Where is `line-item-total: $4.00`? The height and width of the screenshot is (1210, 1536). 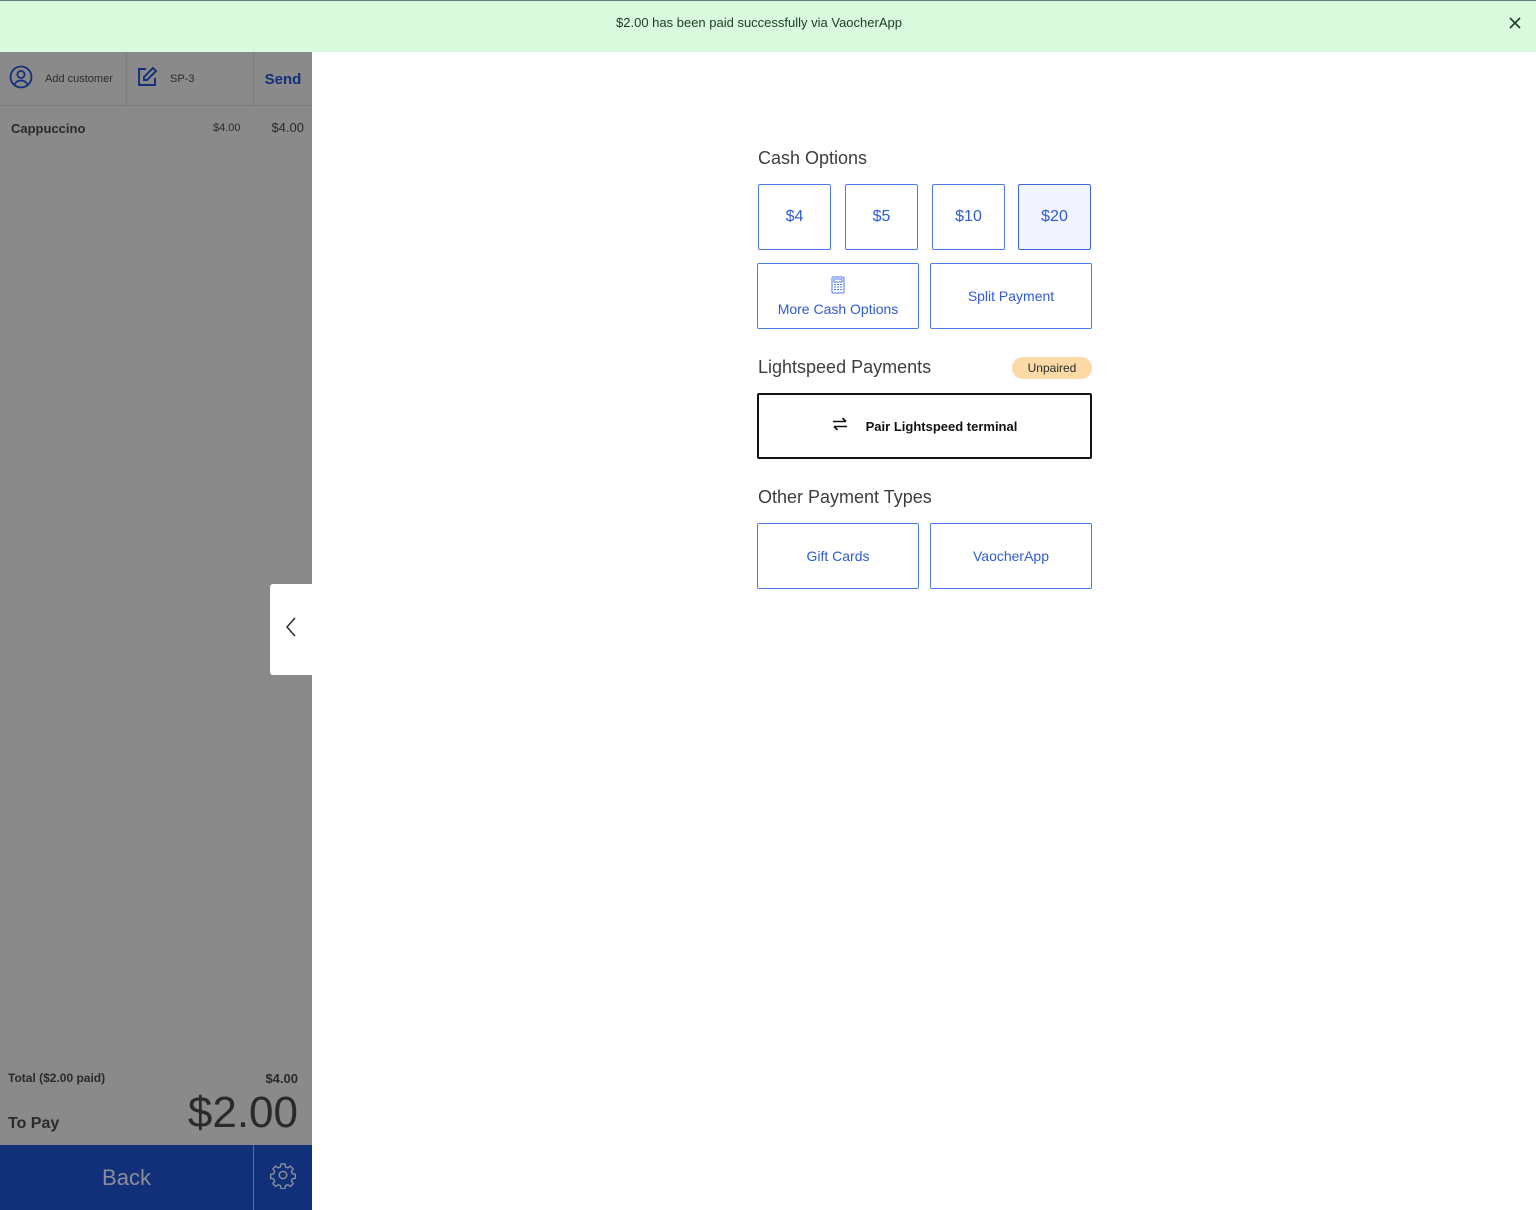
line-item-total: $4.00 is located at coordinates (287, 127).